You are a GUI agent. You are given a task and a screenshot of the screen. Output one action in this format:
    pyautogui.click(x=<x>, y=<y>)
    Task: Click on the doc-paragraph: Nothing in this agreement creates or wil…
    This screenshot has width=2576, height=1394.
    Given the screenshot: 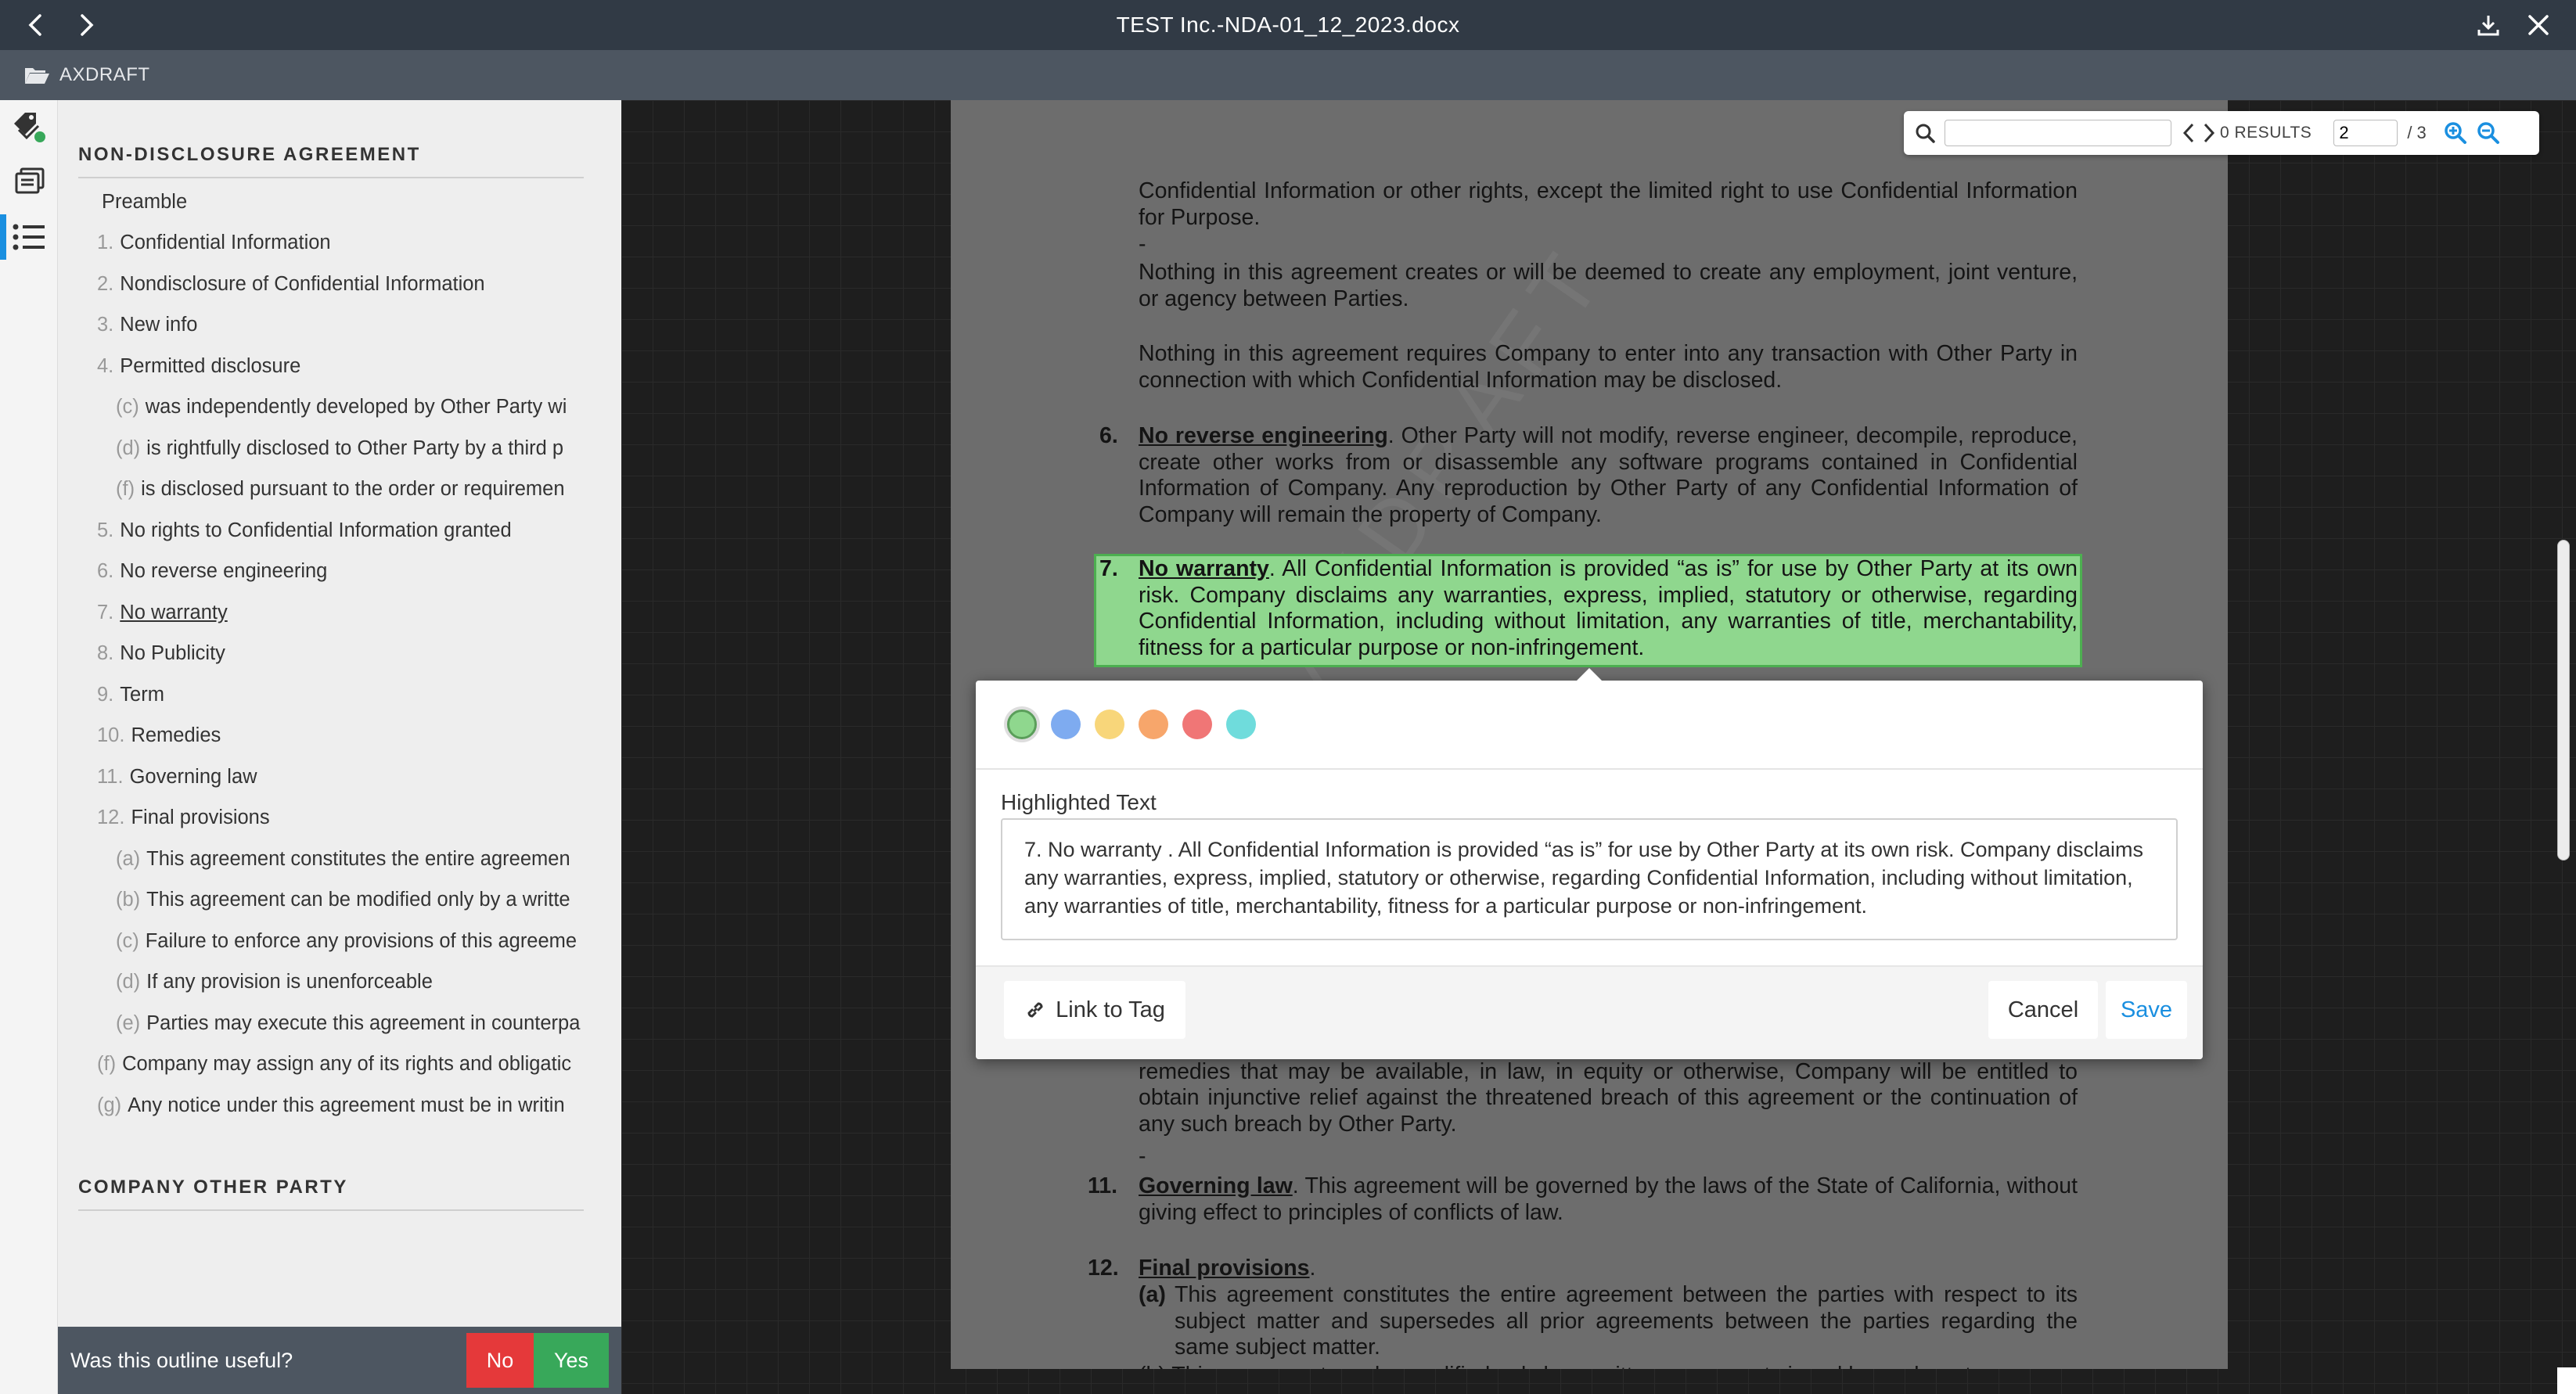 What is the action you would take?
    pyautogui.click(x=1608, y=285)
    